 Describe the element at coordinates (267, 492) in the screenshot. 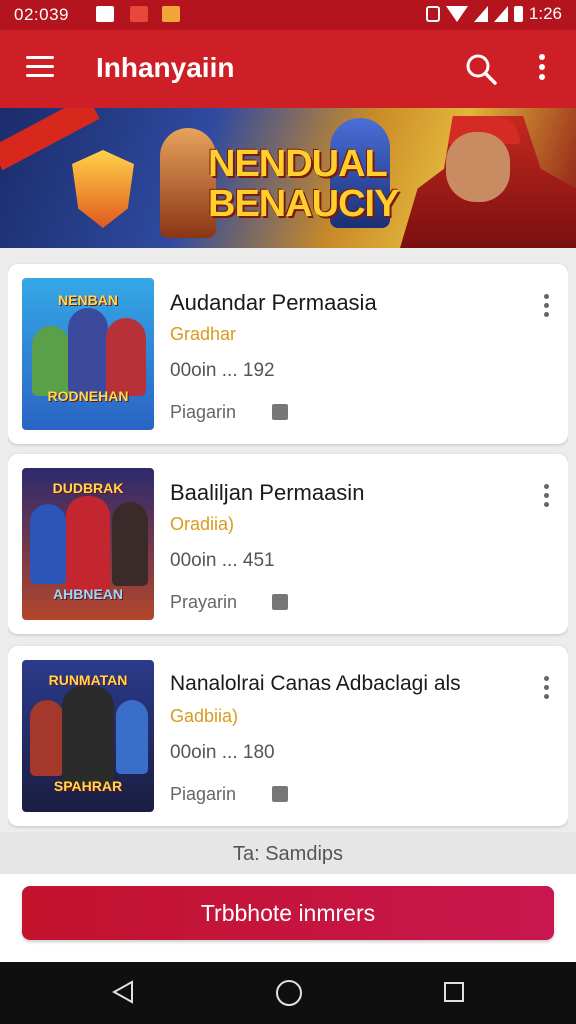

I see `game-name: Baaliljan Permaasin` at that location.